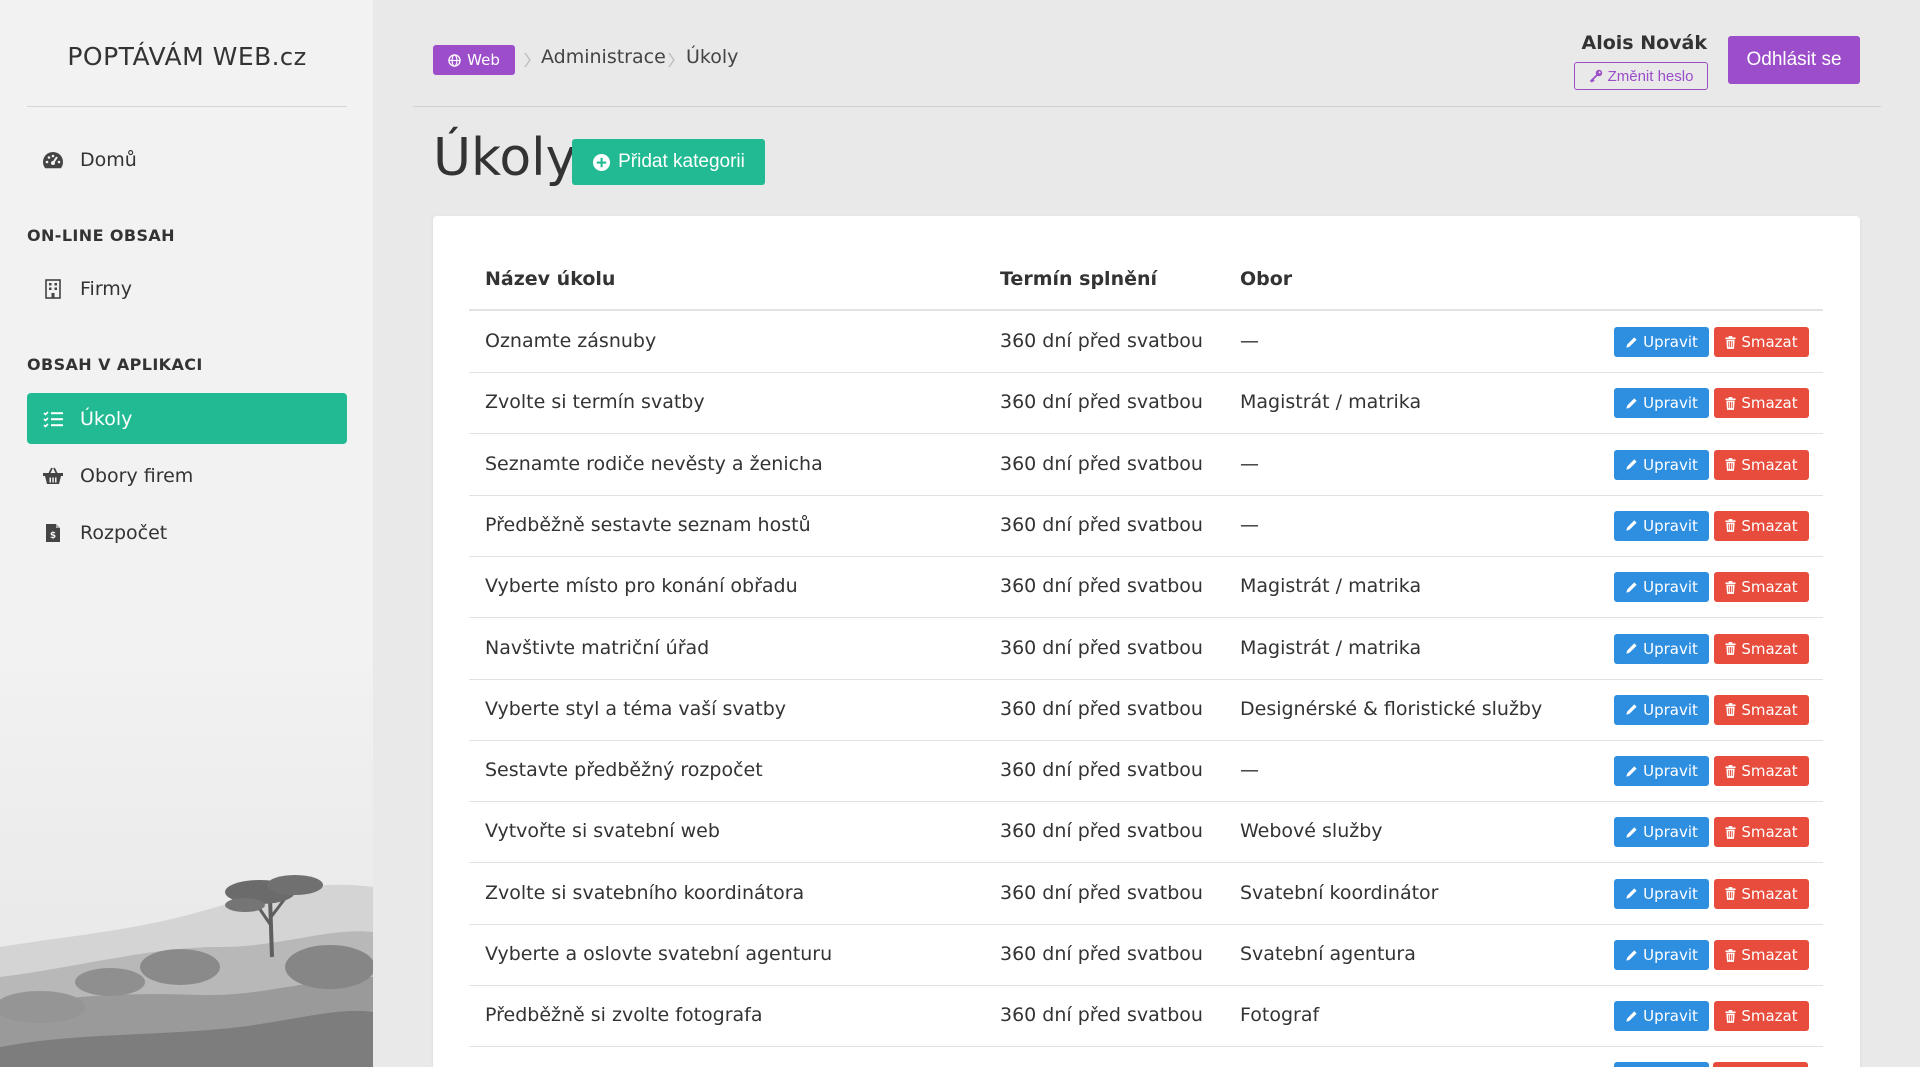  Describe the element at coordinates (1794, 60) in the screenshot. I see `logout-button: Odhlásit se` at that location.